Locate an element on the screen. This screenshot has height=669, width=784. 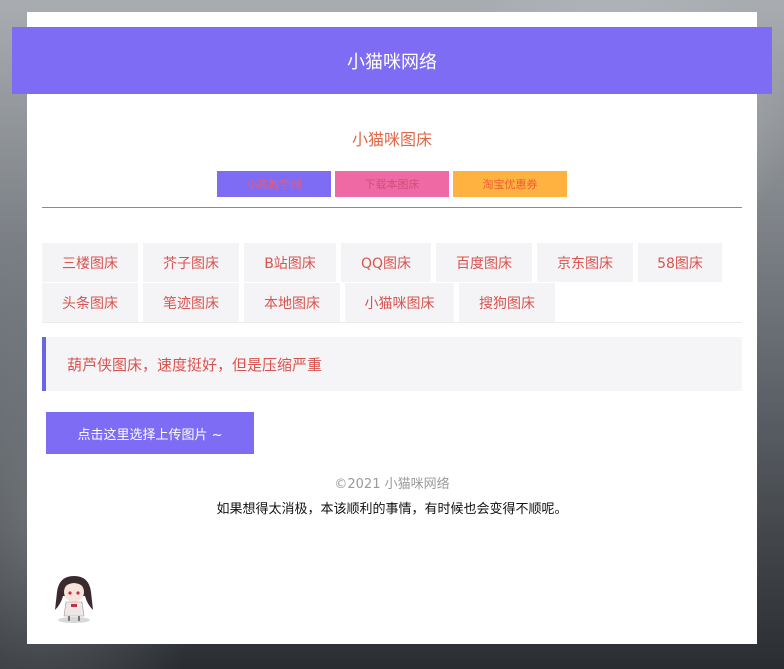
tab-bilibili: B站图床 is located at coordinates (290, 262).